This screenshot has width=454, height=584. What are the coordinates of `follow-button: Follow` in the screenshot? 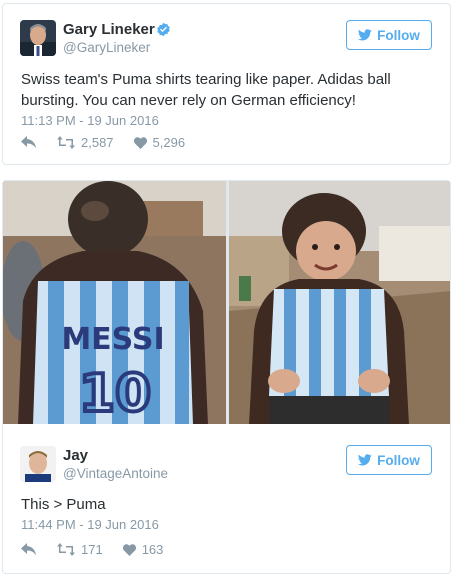 It's located at (389, 35).